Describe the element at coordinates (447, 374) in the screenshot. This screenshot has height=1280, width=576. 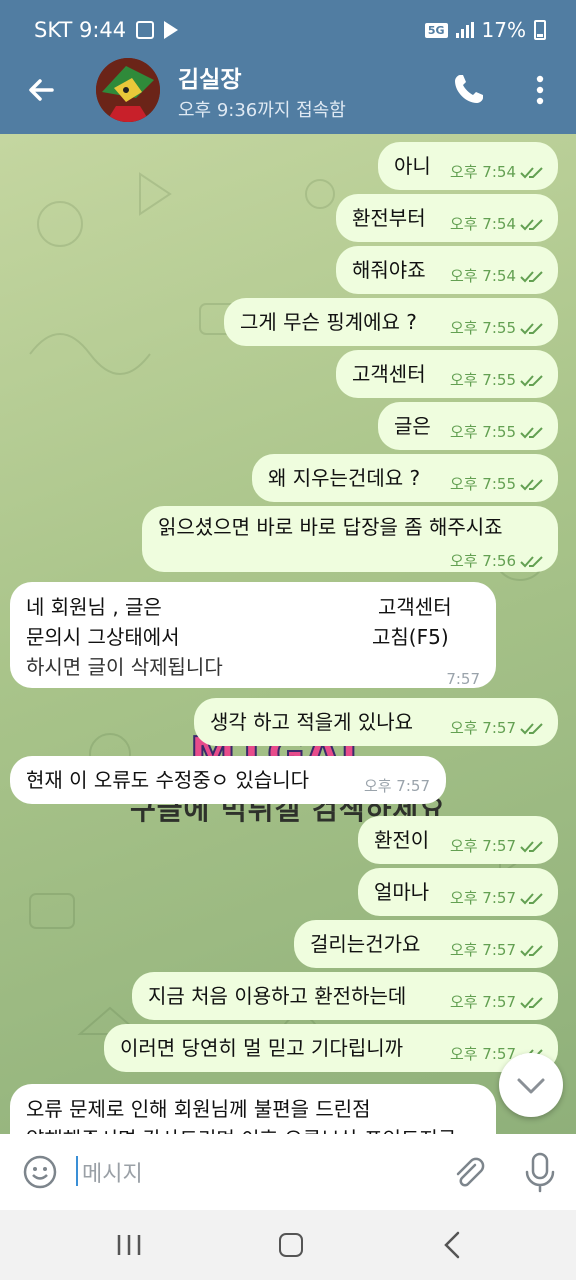
I see `message-bubble-outgoing: 고객센터 오후 7:55` at that location.